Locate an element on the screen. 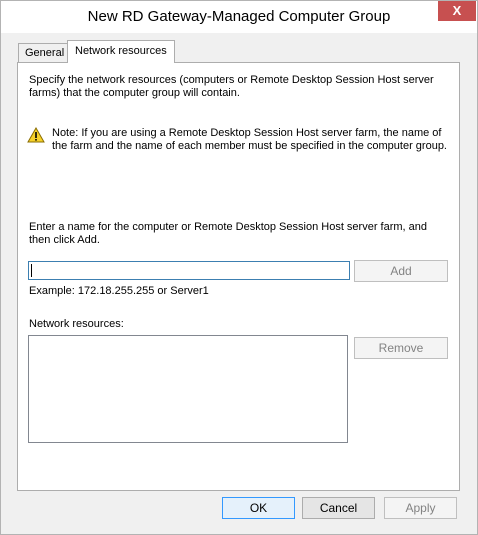  warning-icon is located at coordinates (36, 135).